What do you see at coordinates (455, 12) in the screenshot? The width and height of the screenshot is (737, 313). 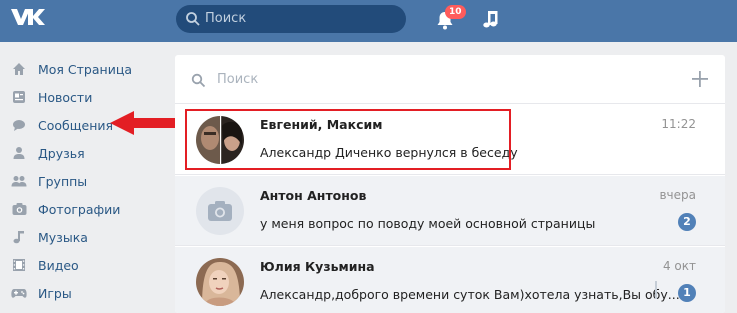 I see `notifications-badge: 10` at bounding box center [455, 12].